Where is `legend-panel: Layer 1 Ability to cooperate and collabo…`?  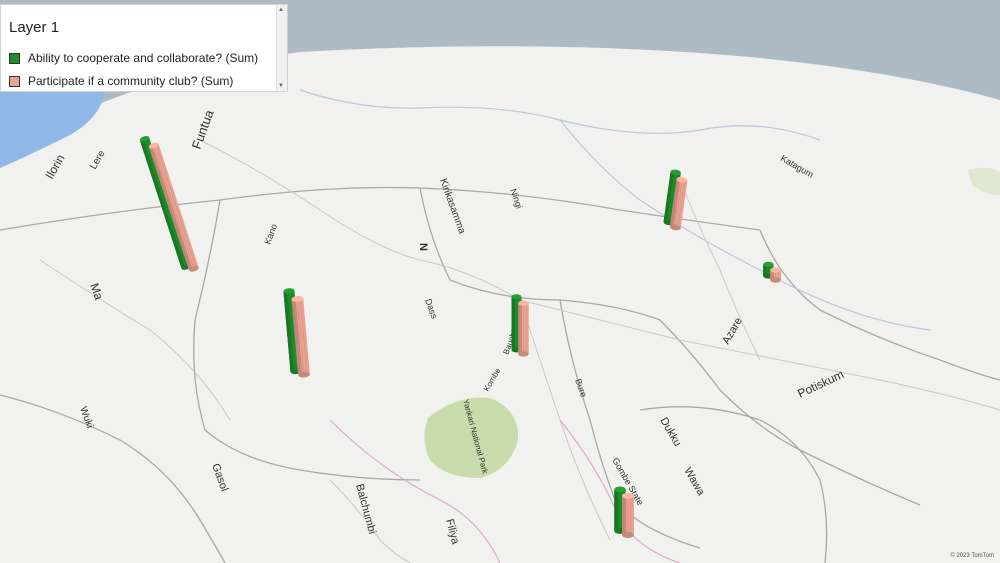
legend-panel: Layer 1 Ability to cooperate and collabo… is located at coordinates (144, 48).